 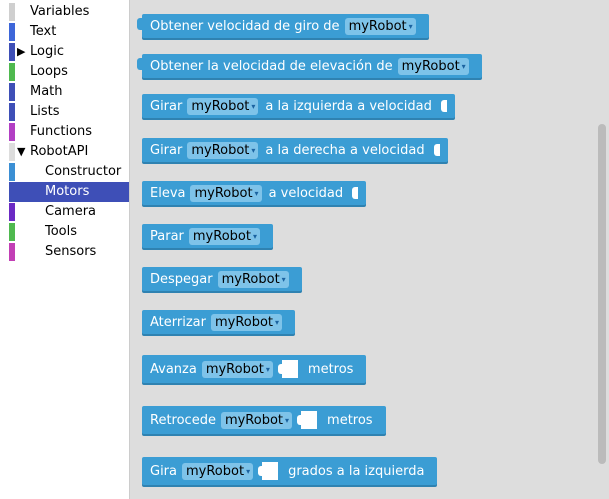 I want to click on category-label: Constructor, so click(x=83, y=171).